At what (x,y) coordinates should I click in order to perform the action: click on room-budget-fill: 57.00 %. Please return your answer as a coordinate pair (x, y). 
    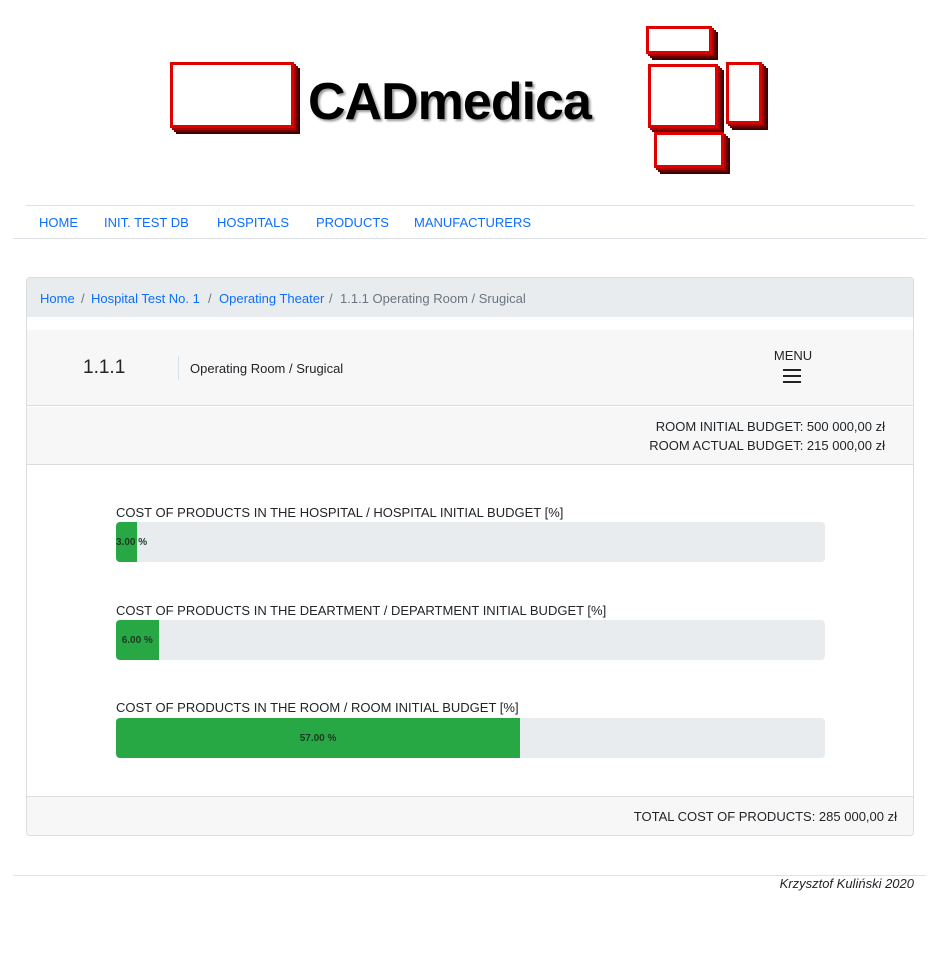
    Looking at the image, I should click on (318, 738).